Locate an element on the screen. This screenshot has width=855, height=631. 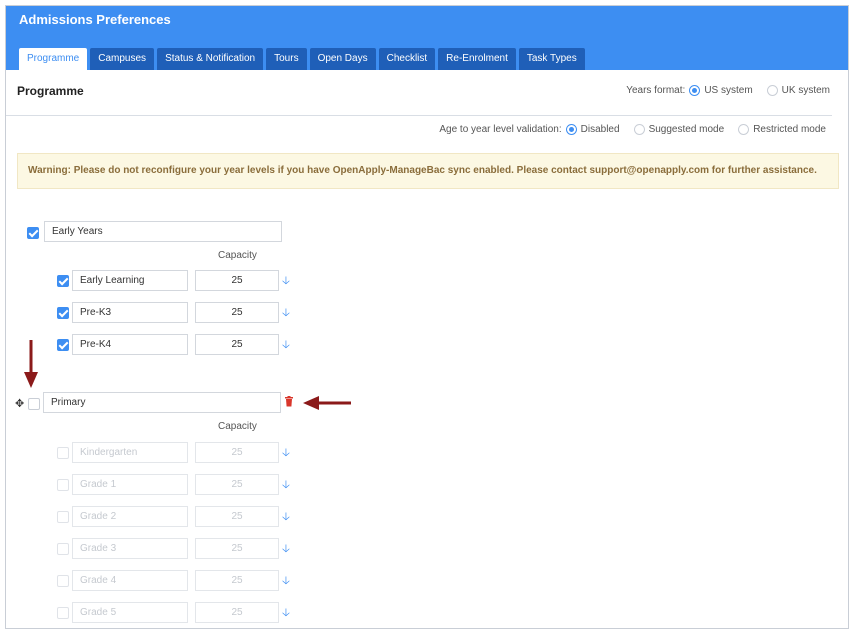
group-checkbox-primary is located at coordinates (34, 404).